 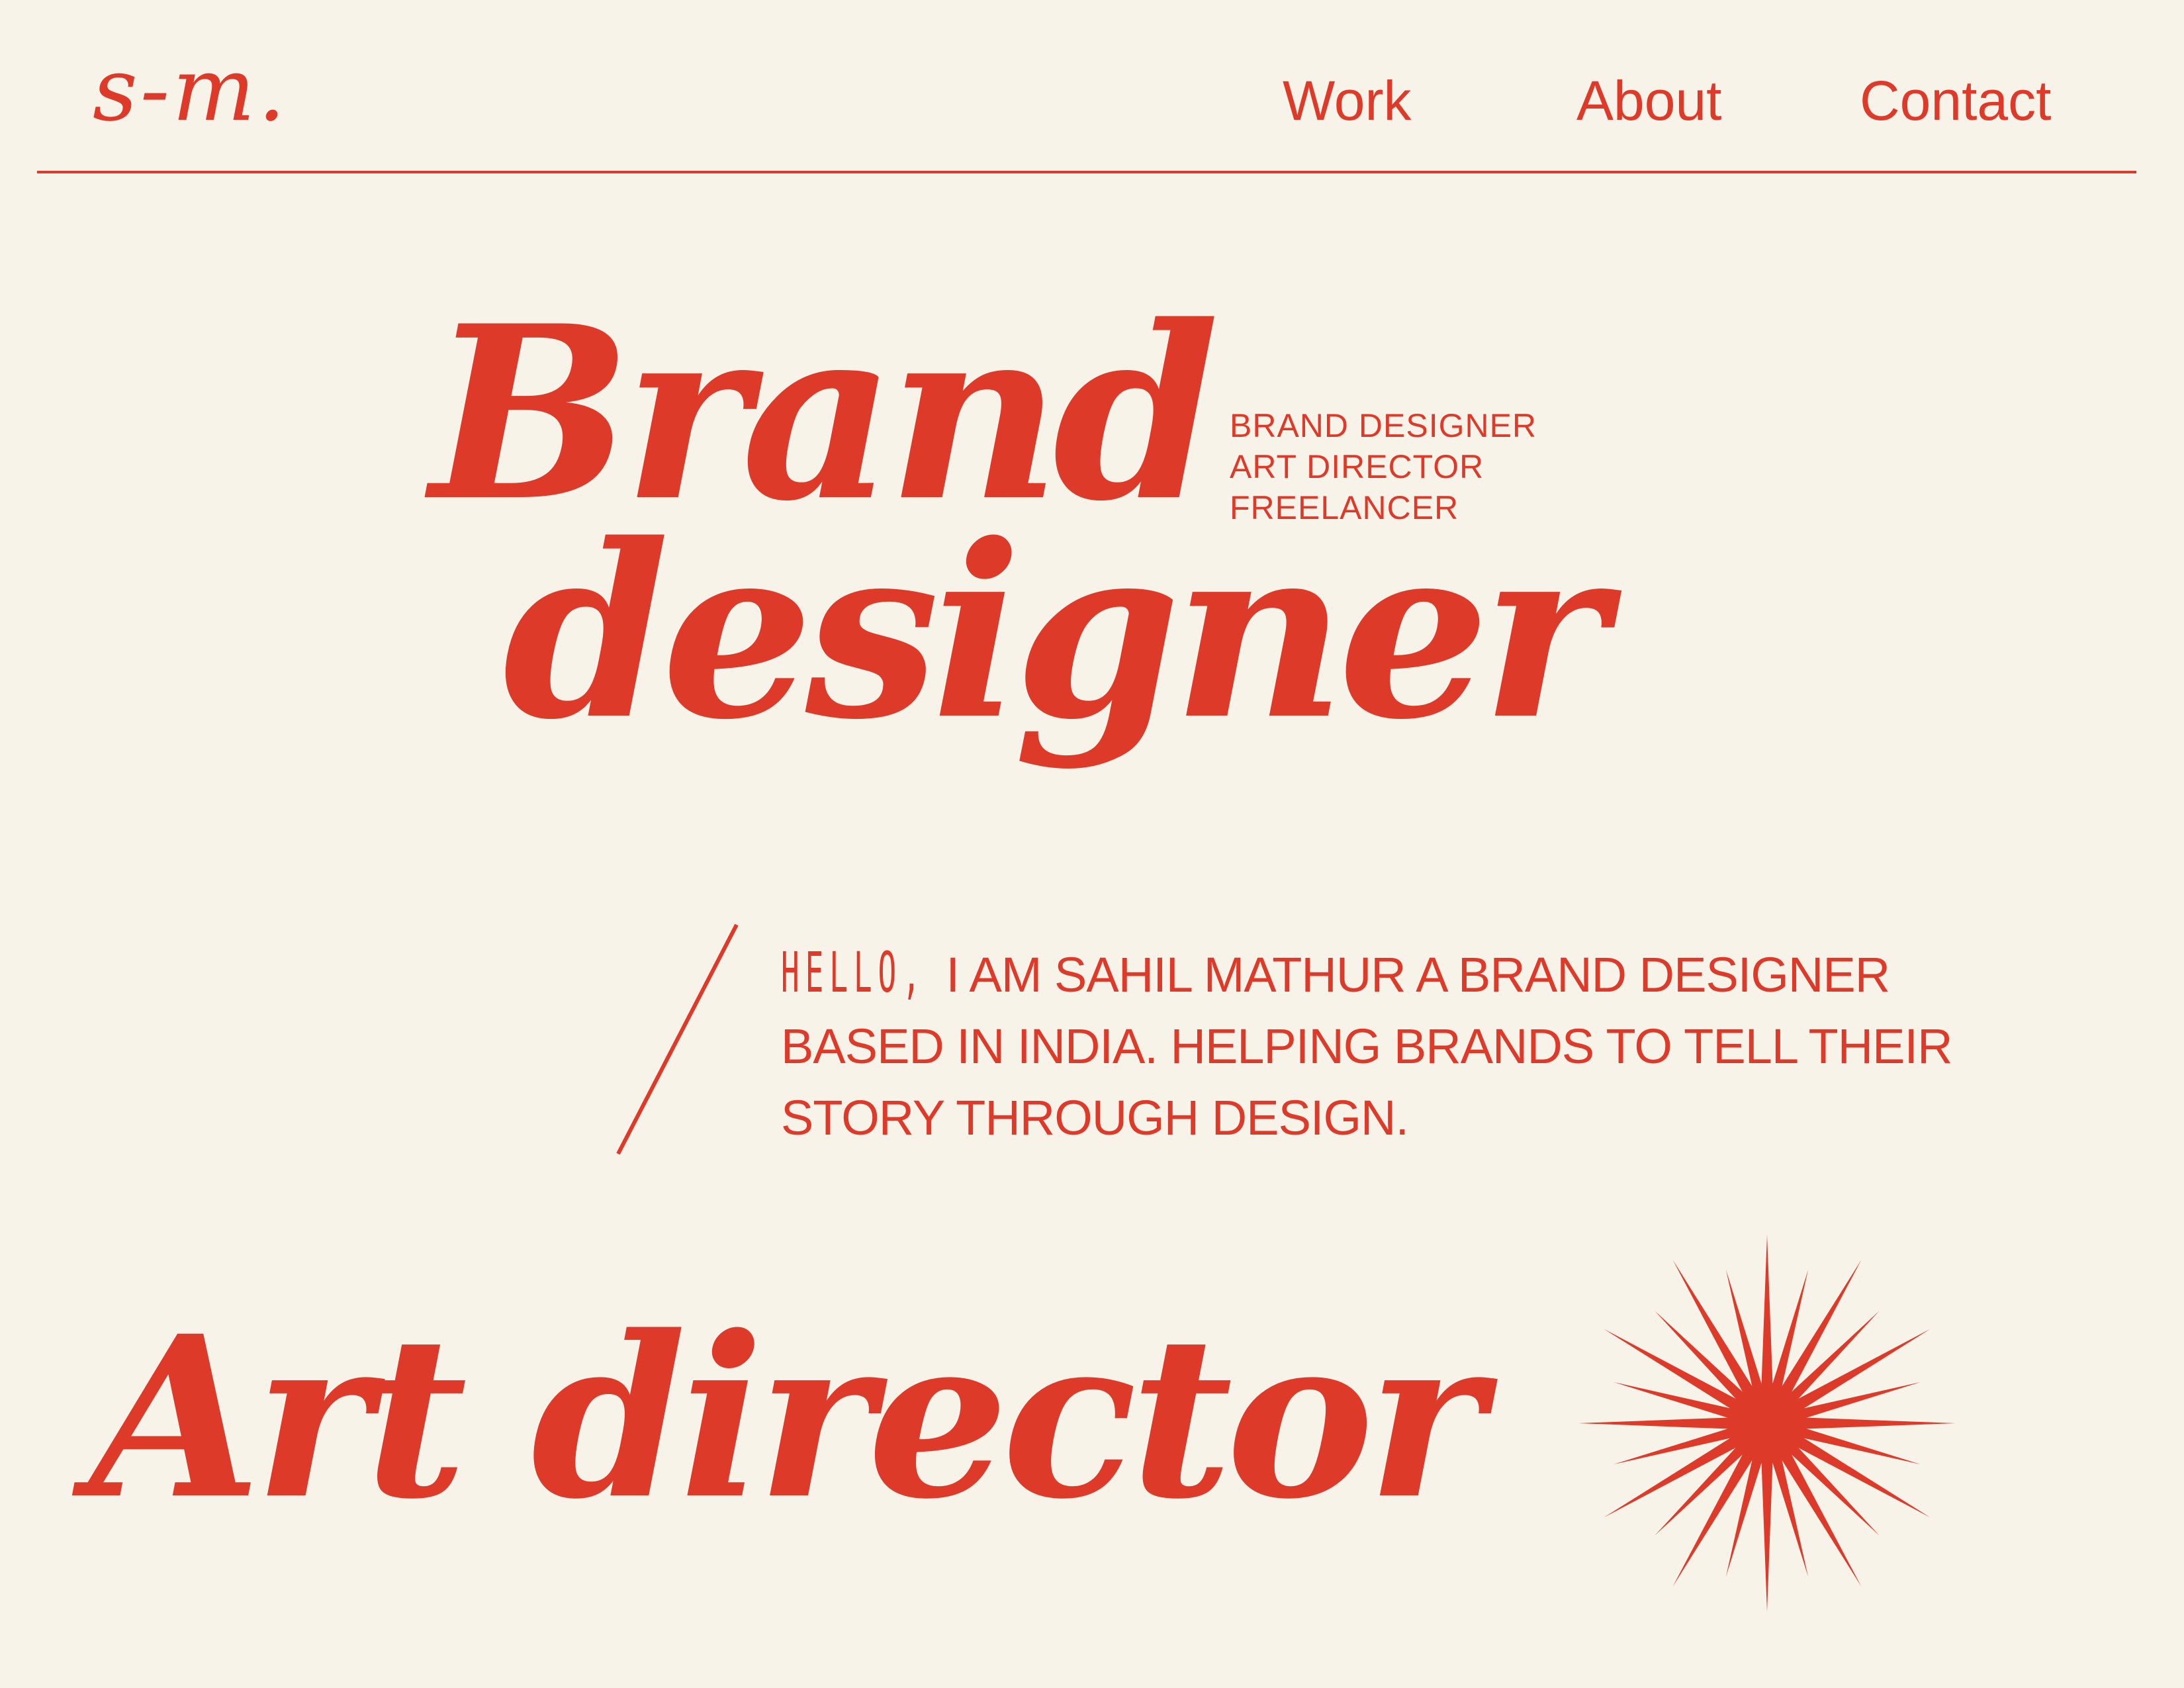 I want to click on role-item: ART DIRECTOR, so click(x=1357, y=466).